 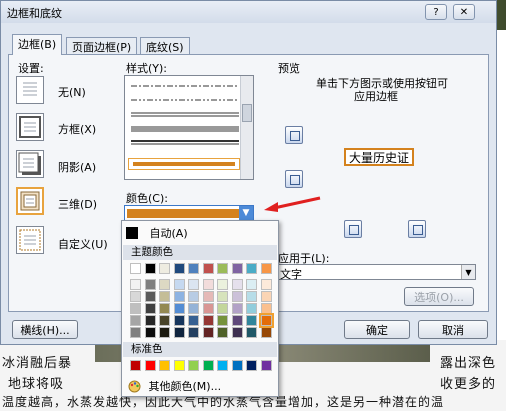 I want to click on setting-box-icon, so click(x=30, y=127).